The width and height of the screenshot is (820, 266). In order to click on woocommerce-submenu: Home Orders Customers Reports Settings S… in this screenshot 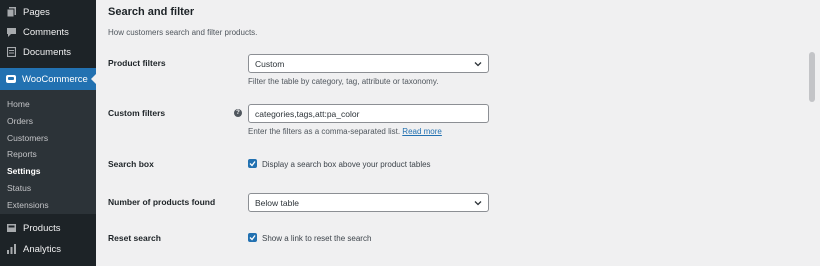, I will do `click(48, 152)`.